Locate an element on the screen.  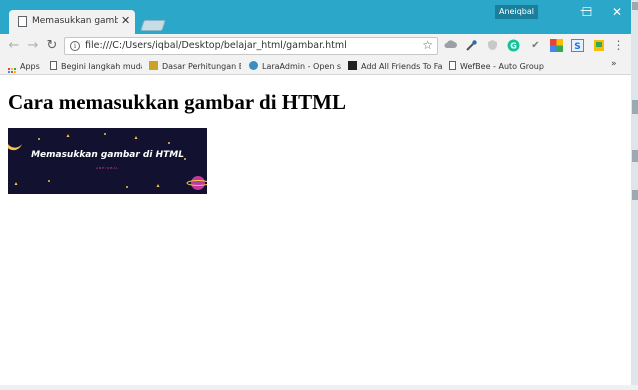
profile-badge: Aneiqbal is located at coordinates (516, 12).